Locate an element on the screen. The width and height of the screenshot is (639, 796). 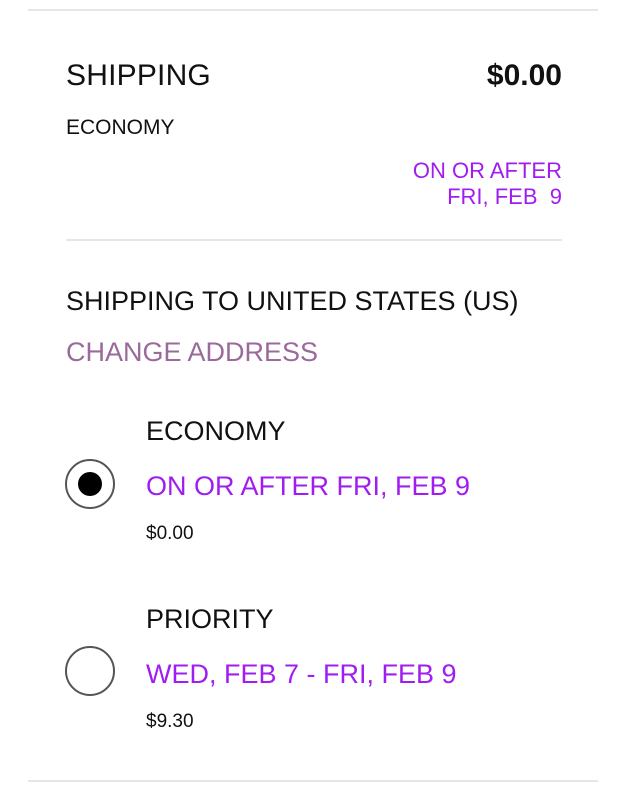
shipping-option-name: PRIORITY is located at coordinates (210, 619).